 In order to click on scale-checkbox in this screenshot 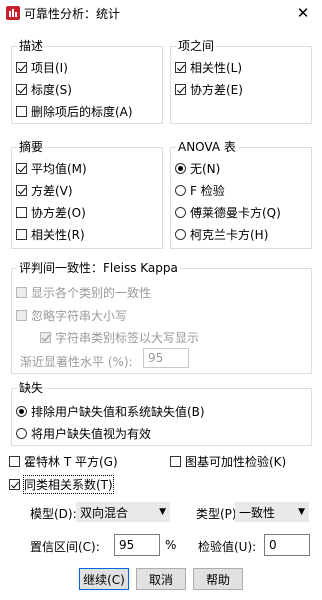, I will do `click(21, 89)`.